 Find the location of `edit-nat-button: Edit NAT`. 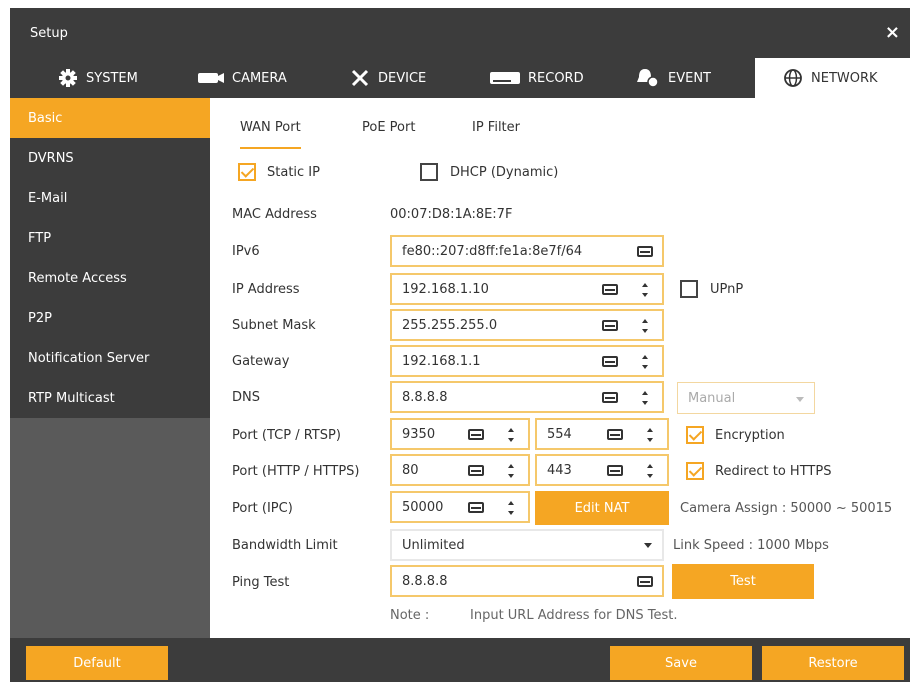

edit-nat-button: Edit NAT is located at coordinates (602, 508).